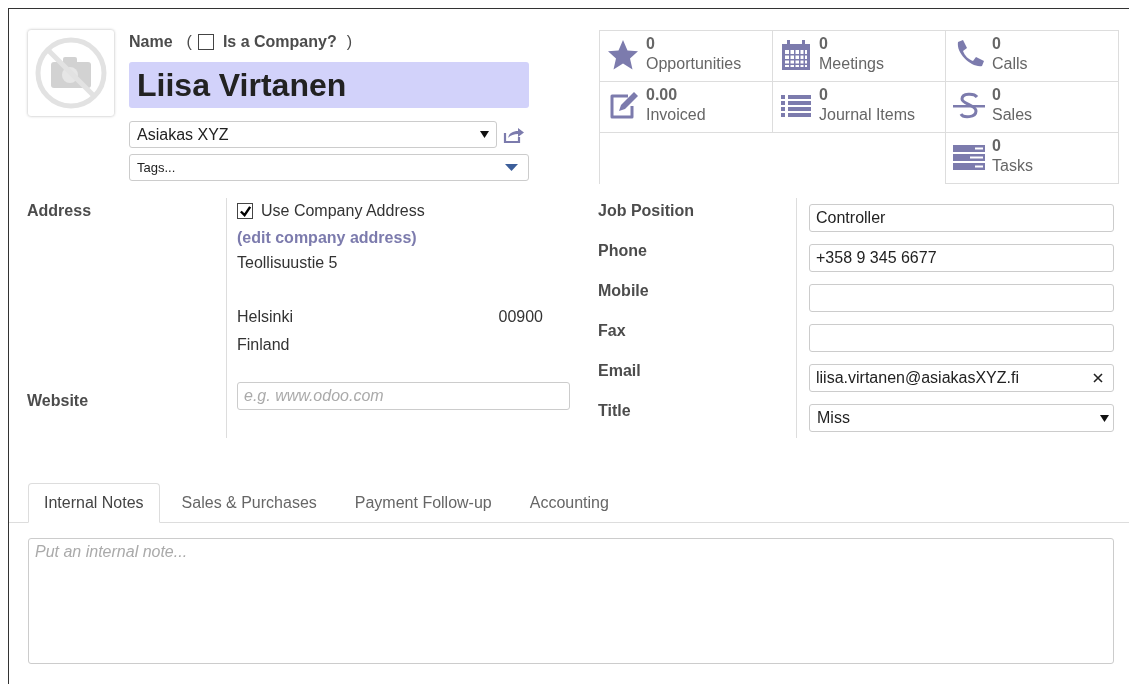  I want to click on stat-button: 0 Sales, so click(1032, 107).